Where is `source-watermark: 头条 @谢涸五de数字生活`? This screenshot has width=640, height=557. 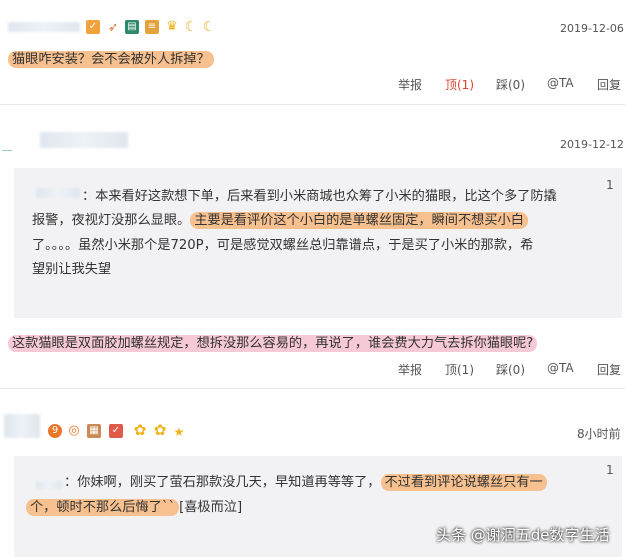
source-watermark: 头条 @谢涸五de数字生活 is located at coordinates (523, 535).